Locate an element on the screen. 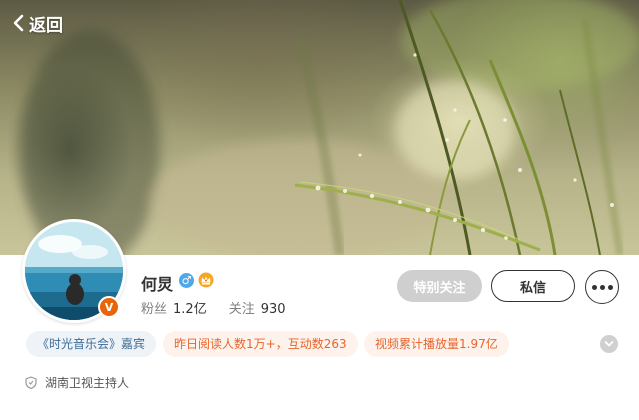 The image size is (639, 420). profile-description: 湖南卫视主持人 is located at coordinates (77, 382).